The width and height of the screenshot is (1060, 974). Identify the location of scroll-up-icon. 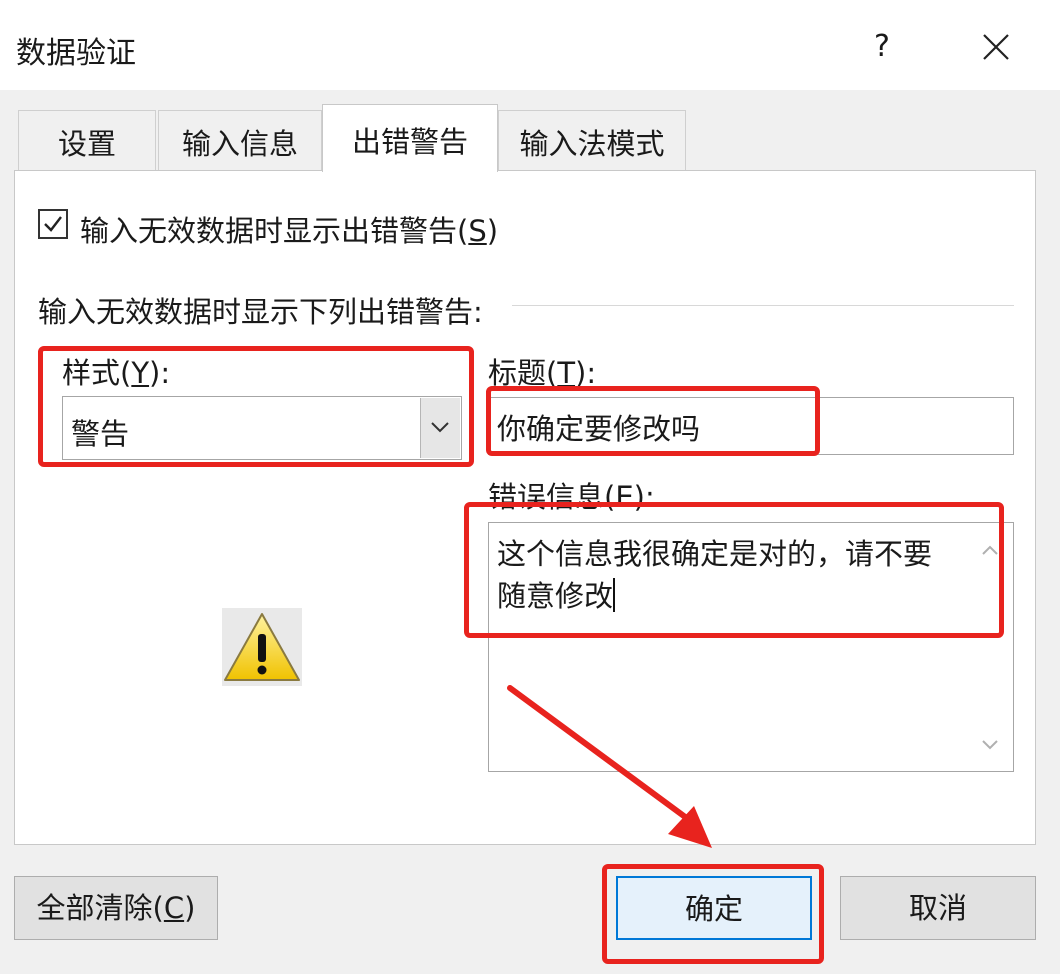
(990, 550).